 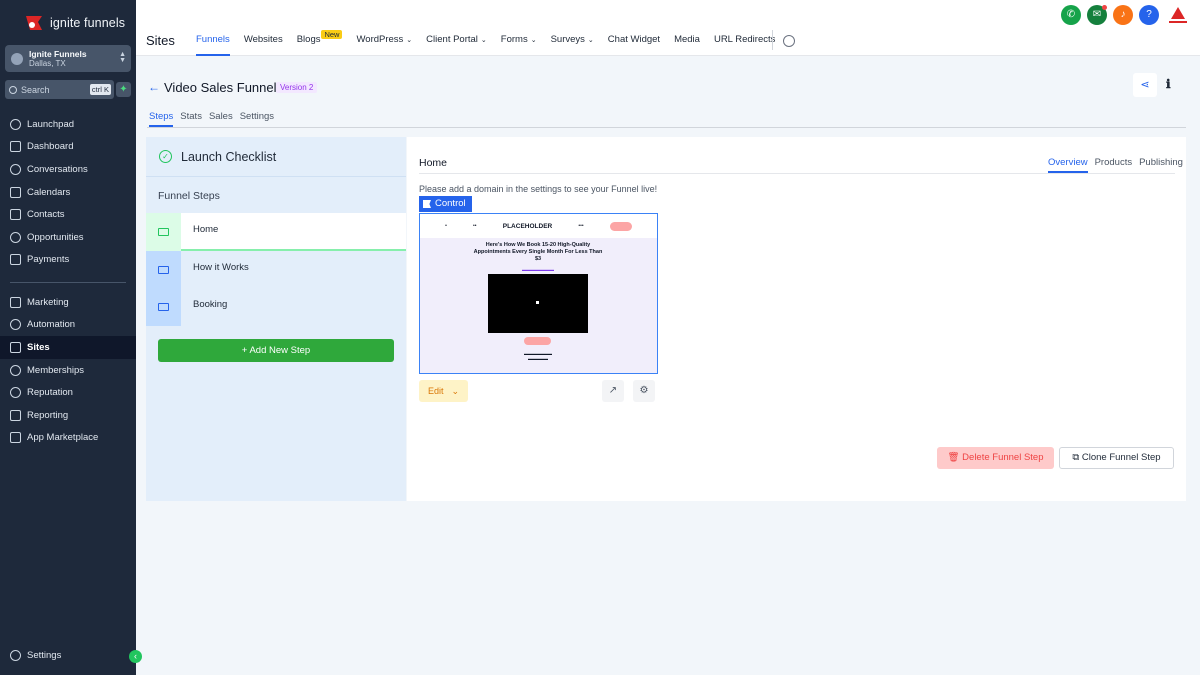 I want to click on sidebar-item-label: Conversations, so click(x=57, y=169).